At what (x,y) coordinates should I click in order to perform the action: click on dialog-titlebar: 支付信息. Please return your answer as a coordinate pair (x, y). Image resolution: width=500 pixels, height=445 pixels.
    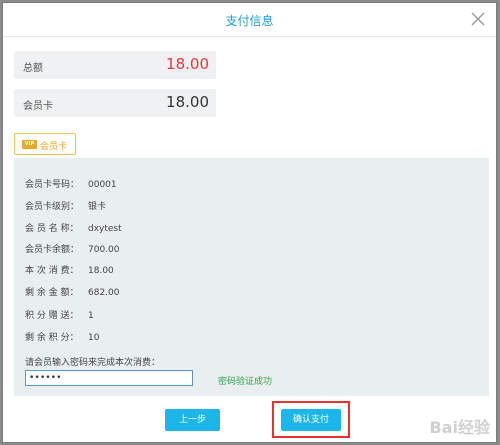
    Looking at the image, I should click on (249, 20).